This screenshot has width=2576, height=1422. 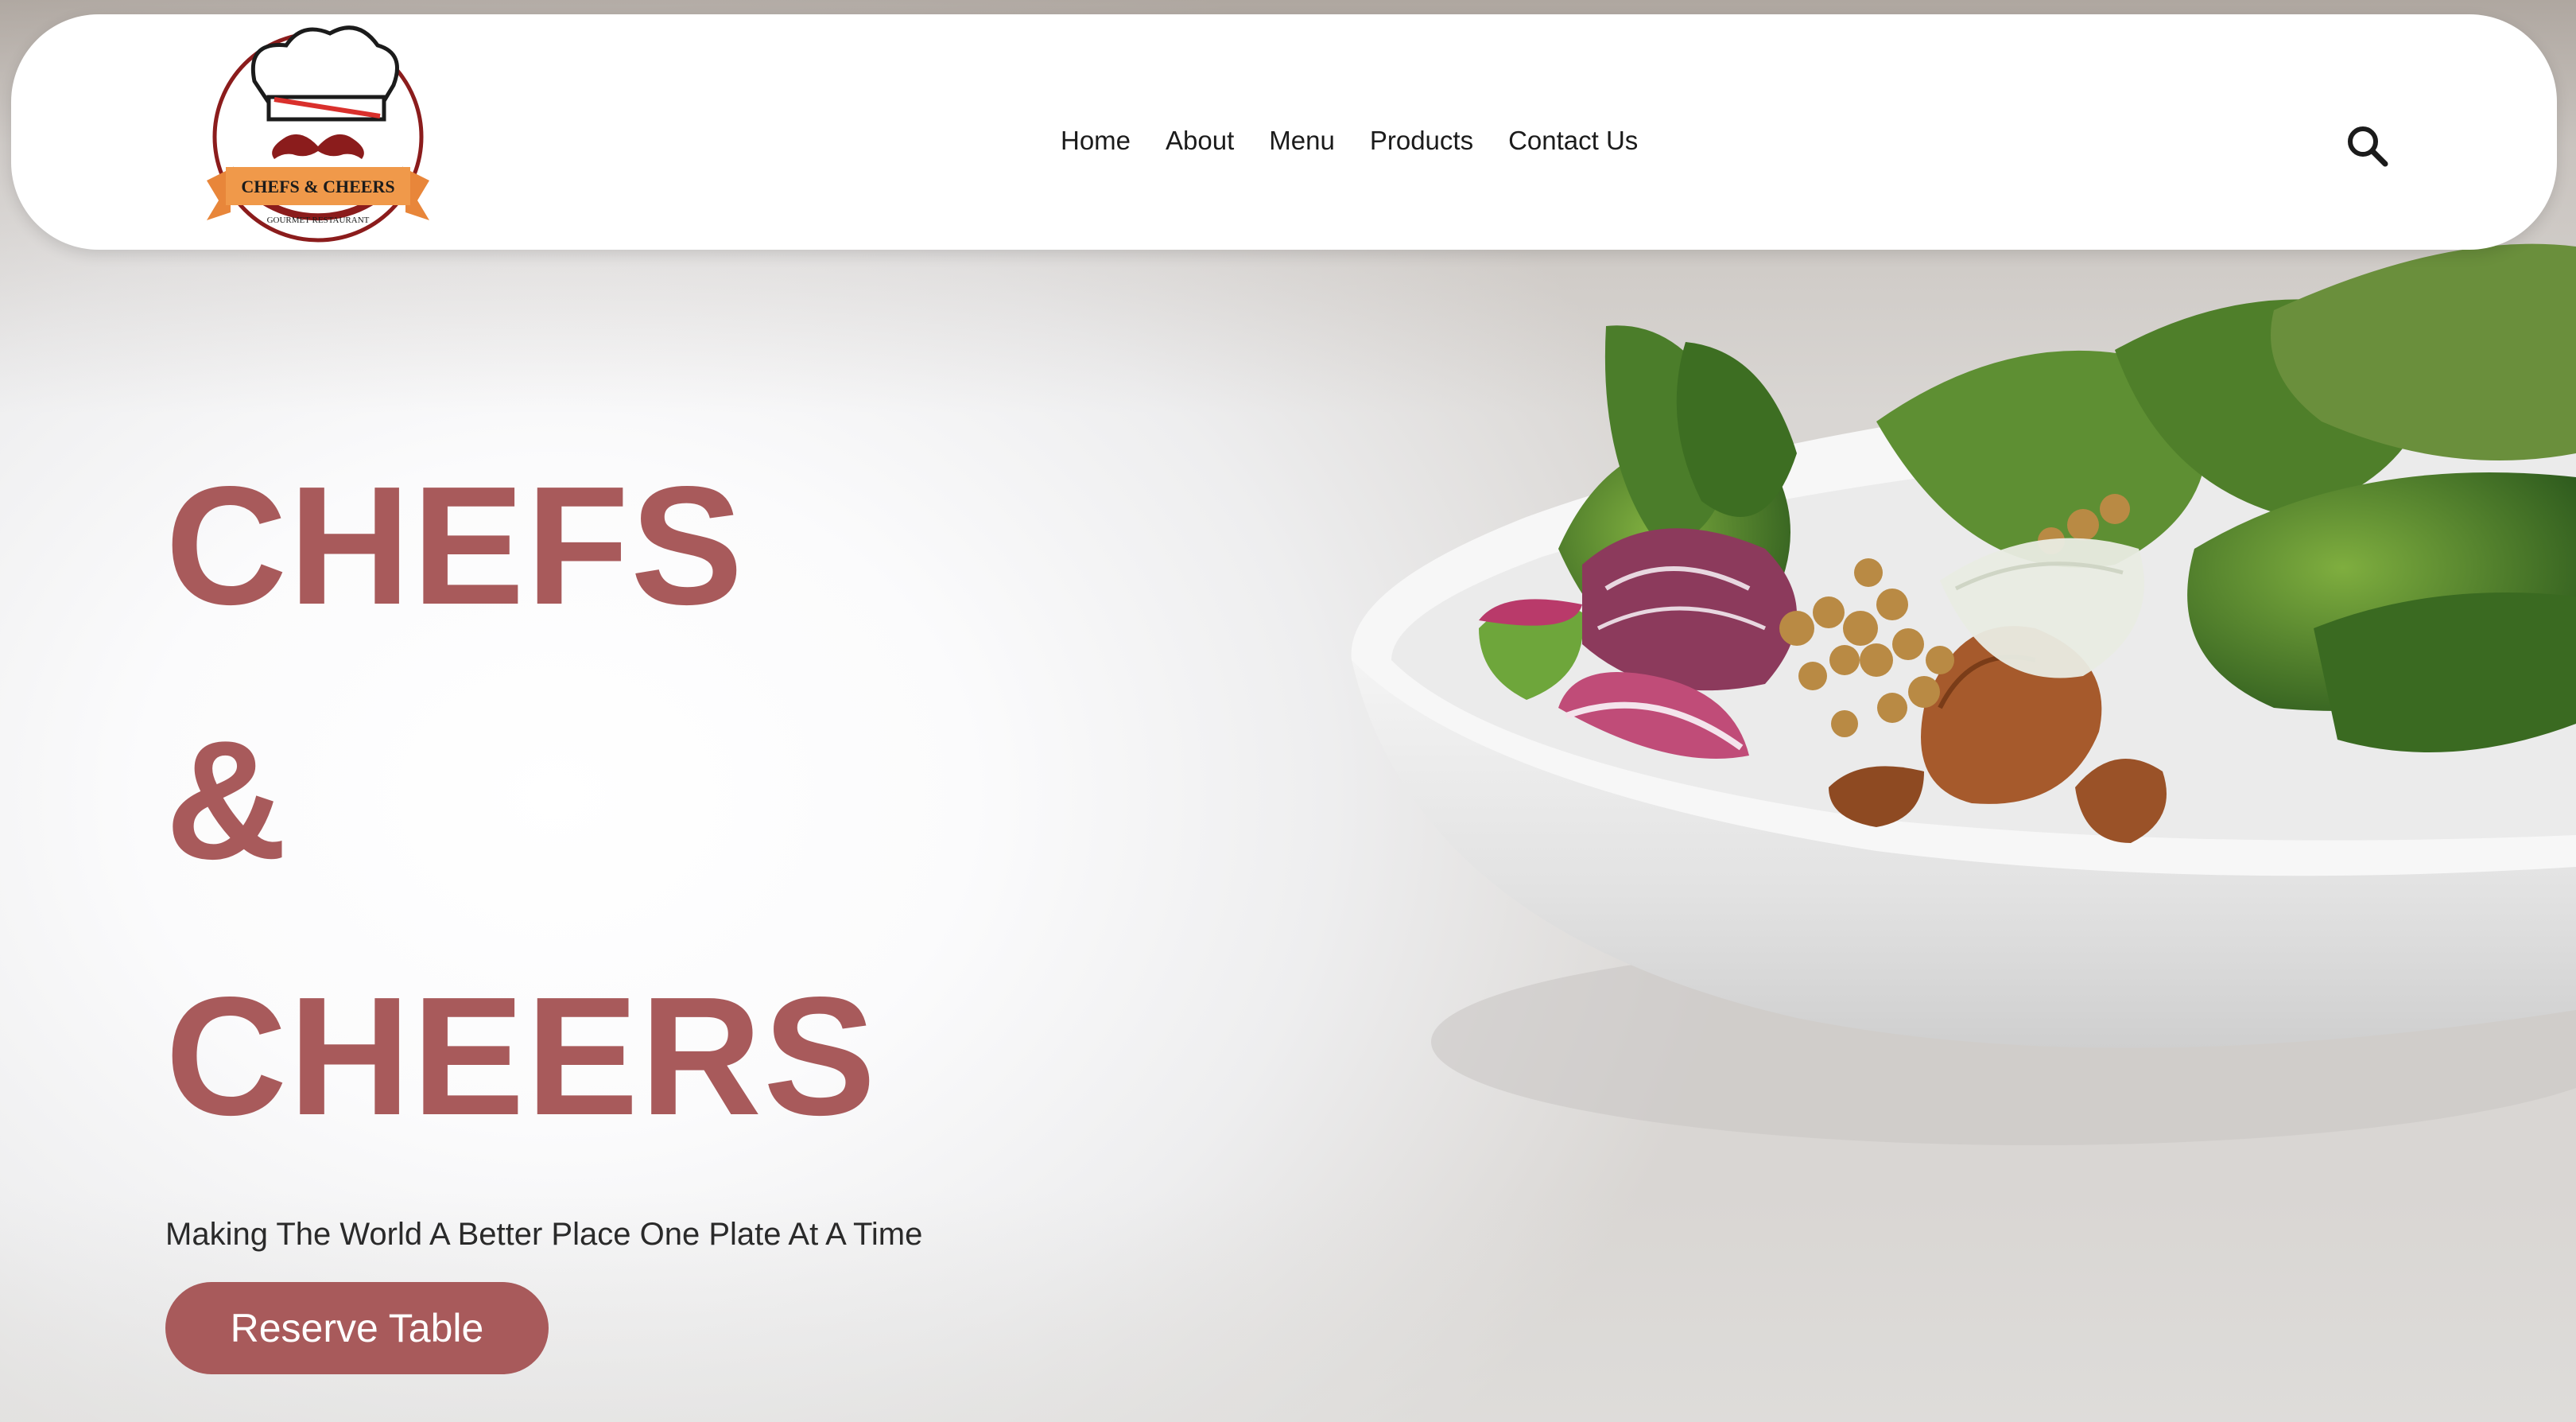 What do you see at coordinates (1200, 141) in the screenshot?
I see `nav-about: About` at bounding box center [1200, 141].